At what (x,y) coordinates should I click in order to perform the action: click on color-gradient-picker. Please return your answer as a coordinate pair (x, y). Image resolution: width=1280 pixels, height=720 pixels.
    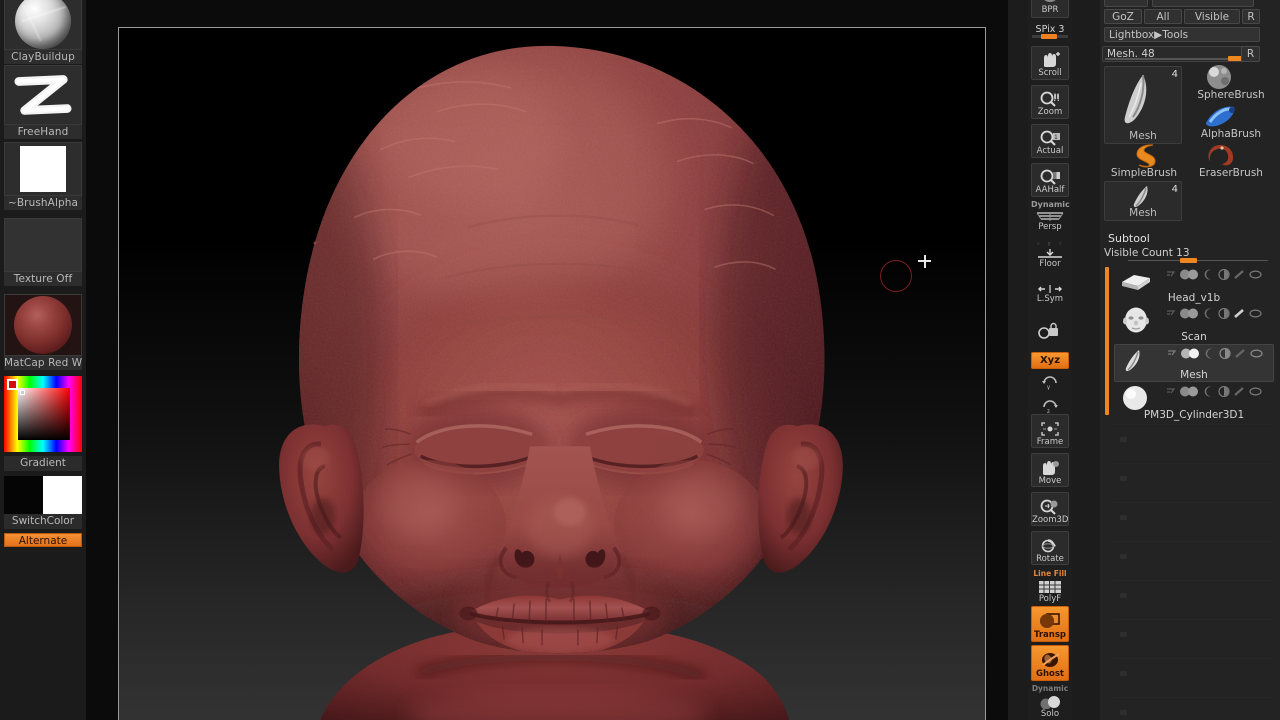
    Looking at the image, I should click on (43, 414).